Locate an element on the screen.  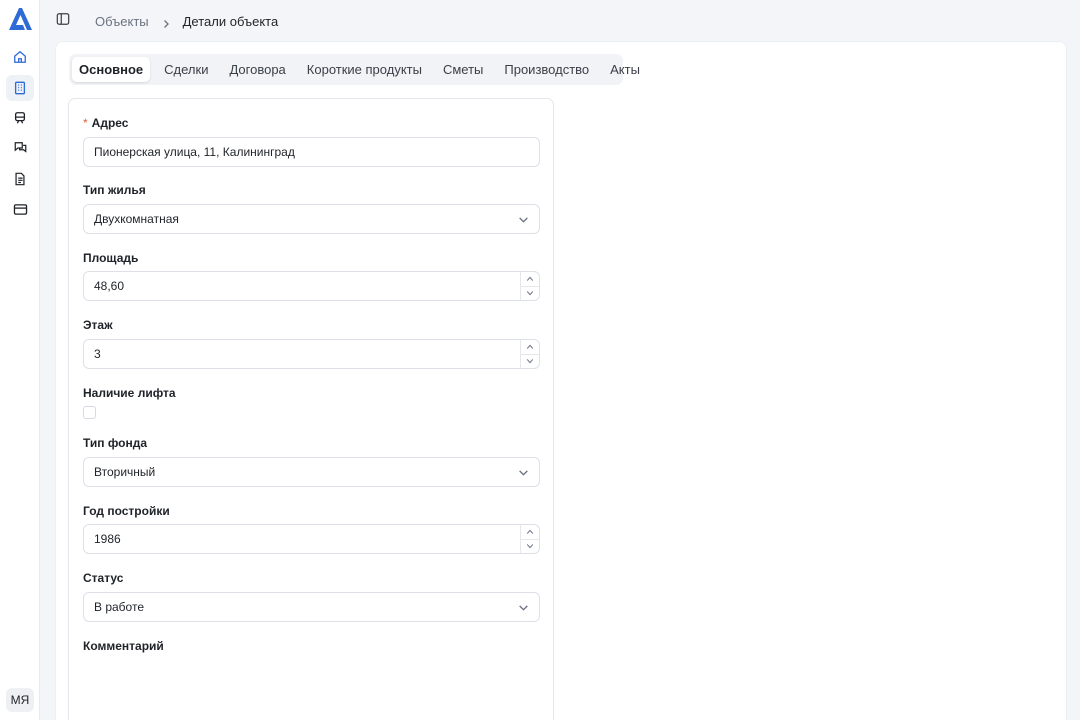
train-icon is located at coordinates (20, 118).